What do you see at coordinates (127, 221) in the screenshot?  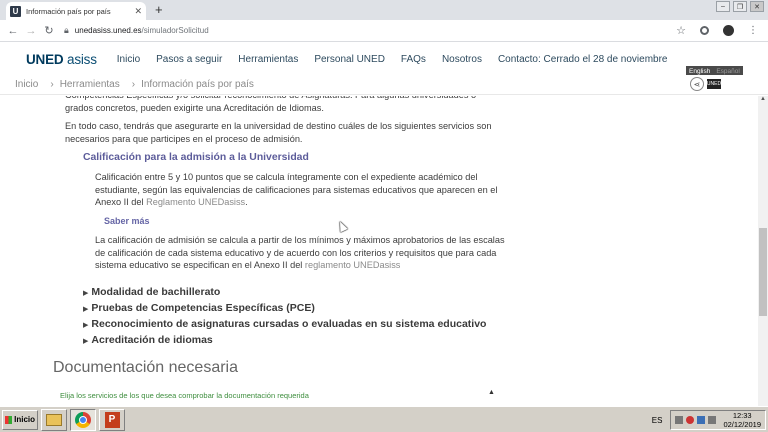 I see `saber-mas-toggle: Saber más` at bounding box center [127, 221].